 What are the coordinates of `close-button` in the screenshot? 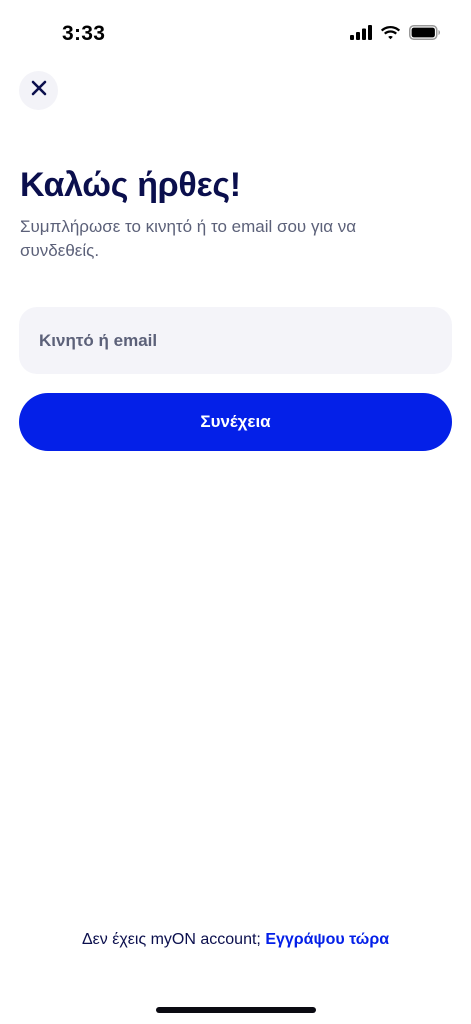 It's located at (38, 90).